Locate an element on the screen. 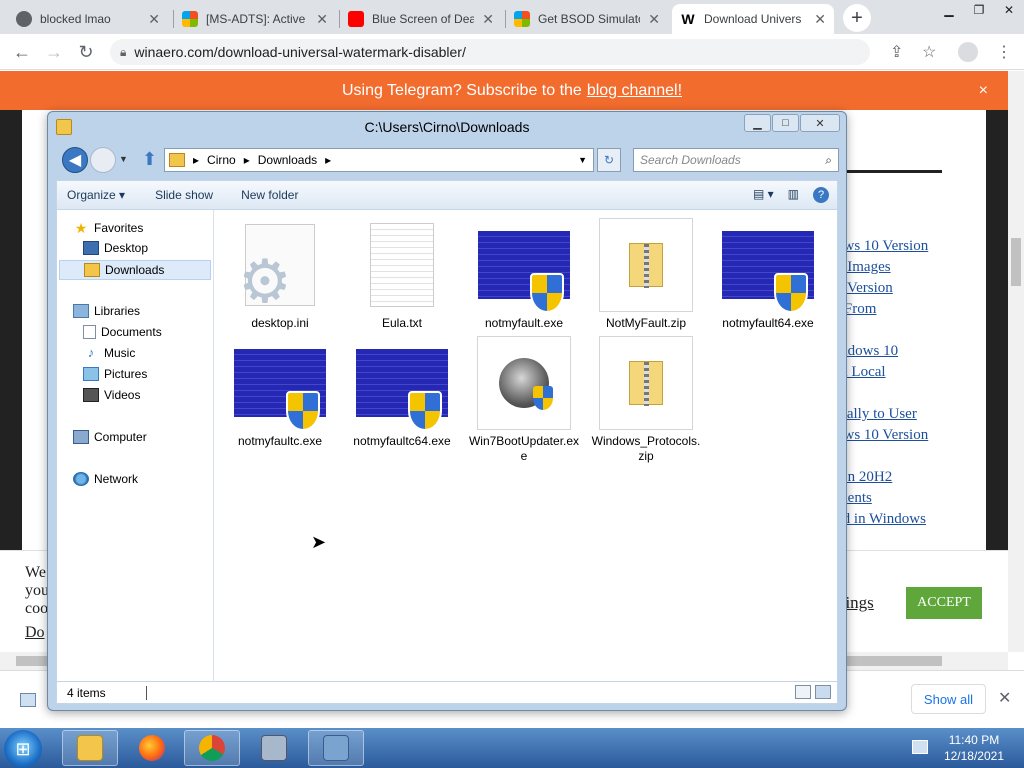 The image size is (1024, 768). nav-network: Network is located at coordinates (105, 479).